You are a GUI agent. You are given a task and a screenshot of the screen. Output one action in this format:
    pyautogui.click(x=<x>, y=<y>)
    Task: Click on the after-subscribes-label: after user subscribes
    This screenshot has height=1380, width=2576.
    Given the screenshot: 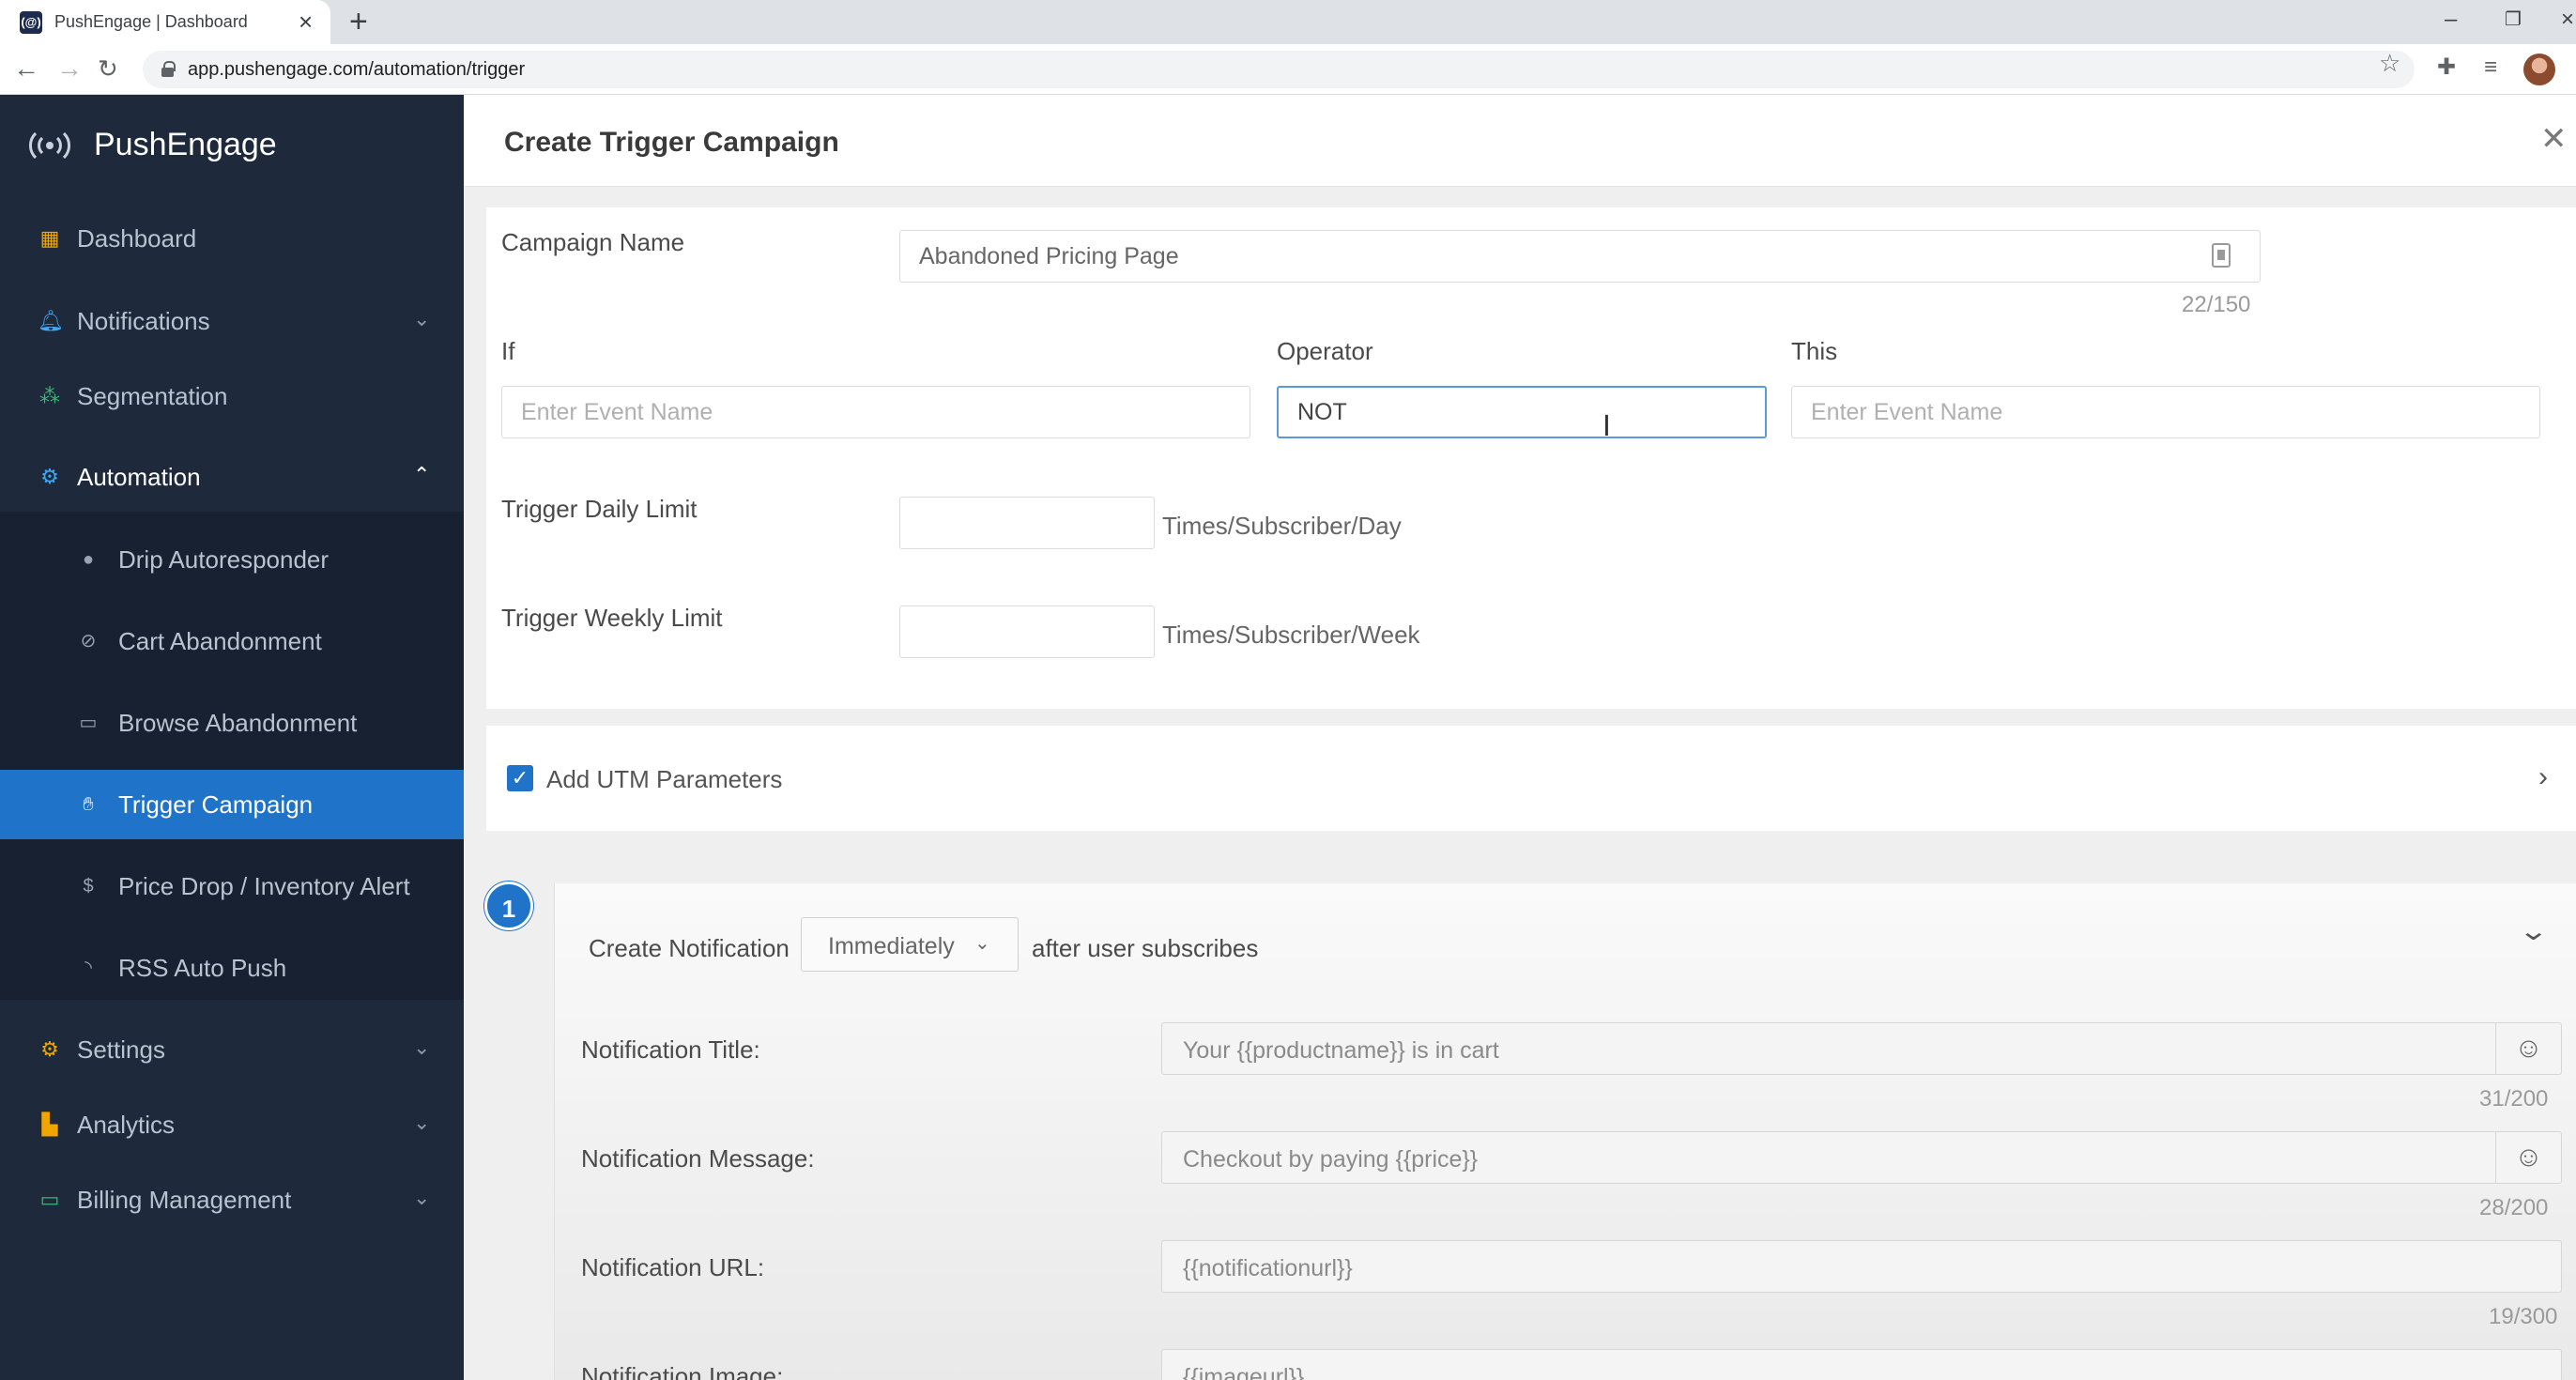 What is the action you would take?
    pyautogui.click(x=1145, y=948)
    